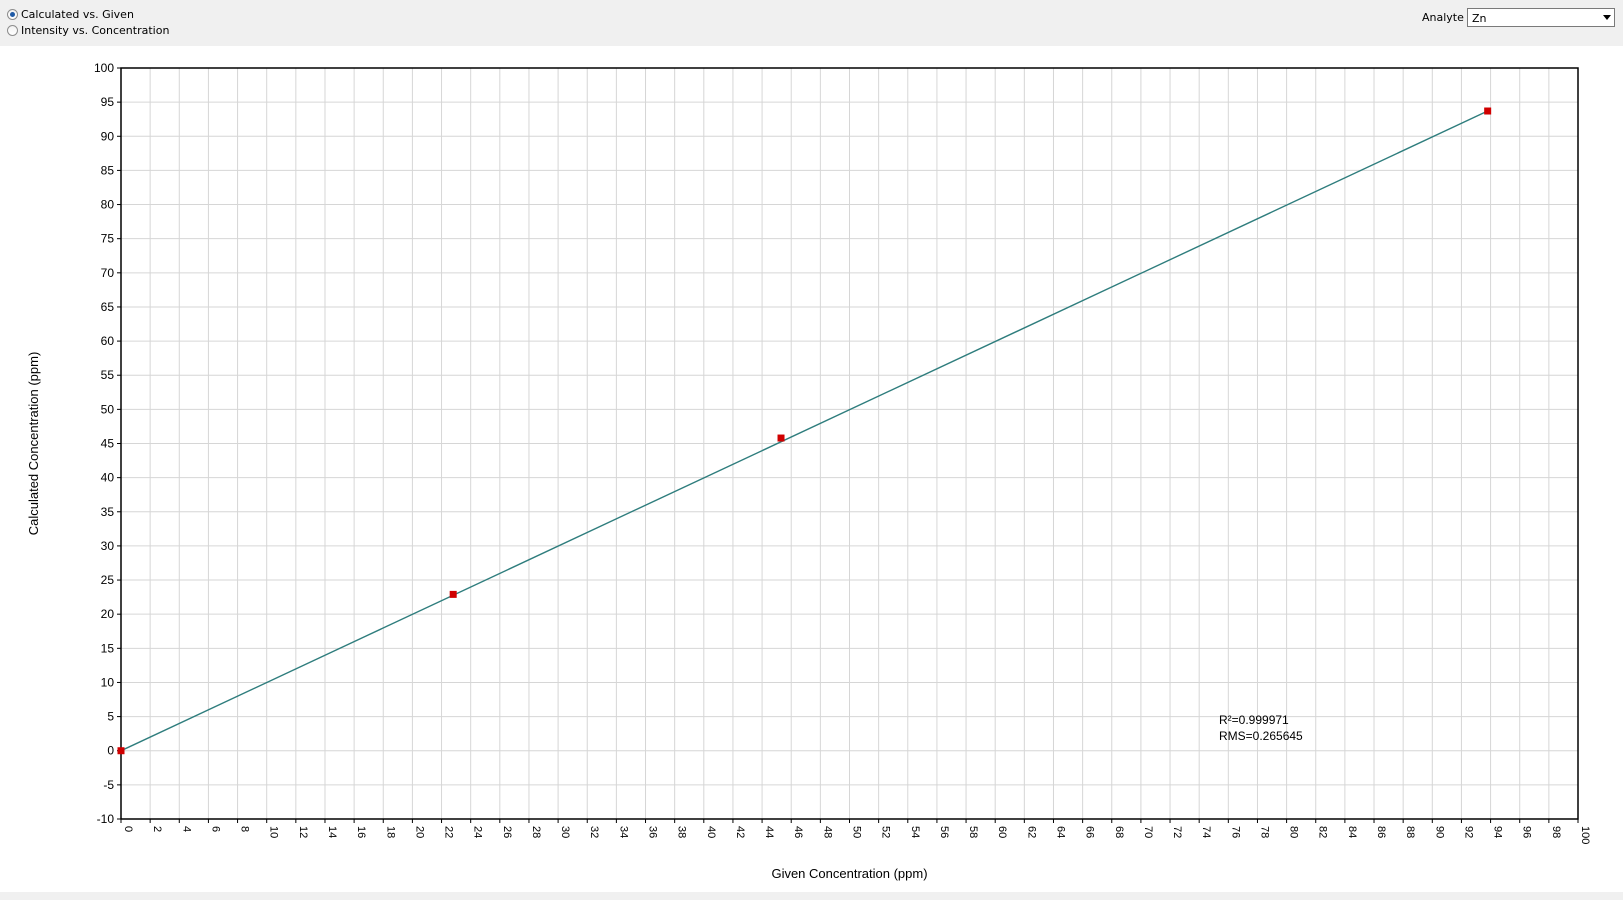 The width and height of the screenshot is (1623, 900). I want to click on x-tick-label: 24, so click(478, 832).